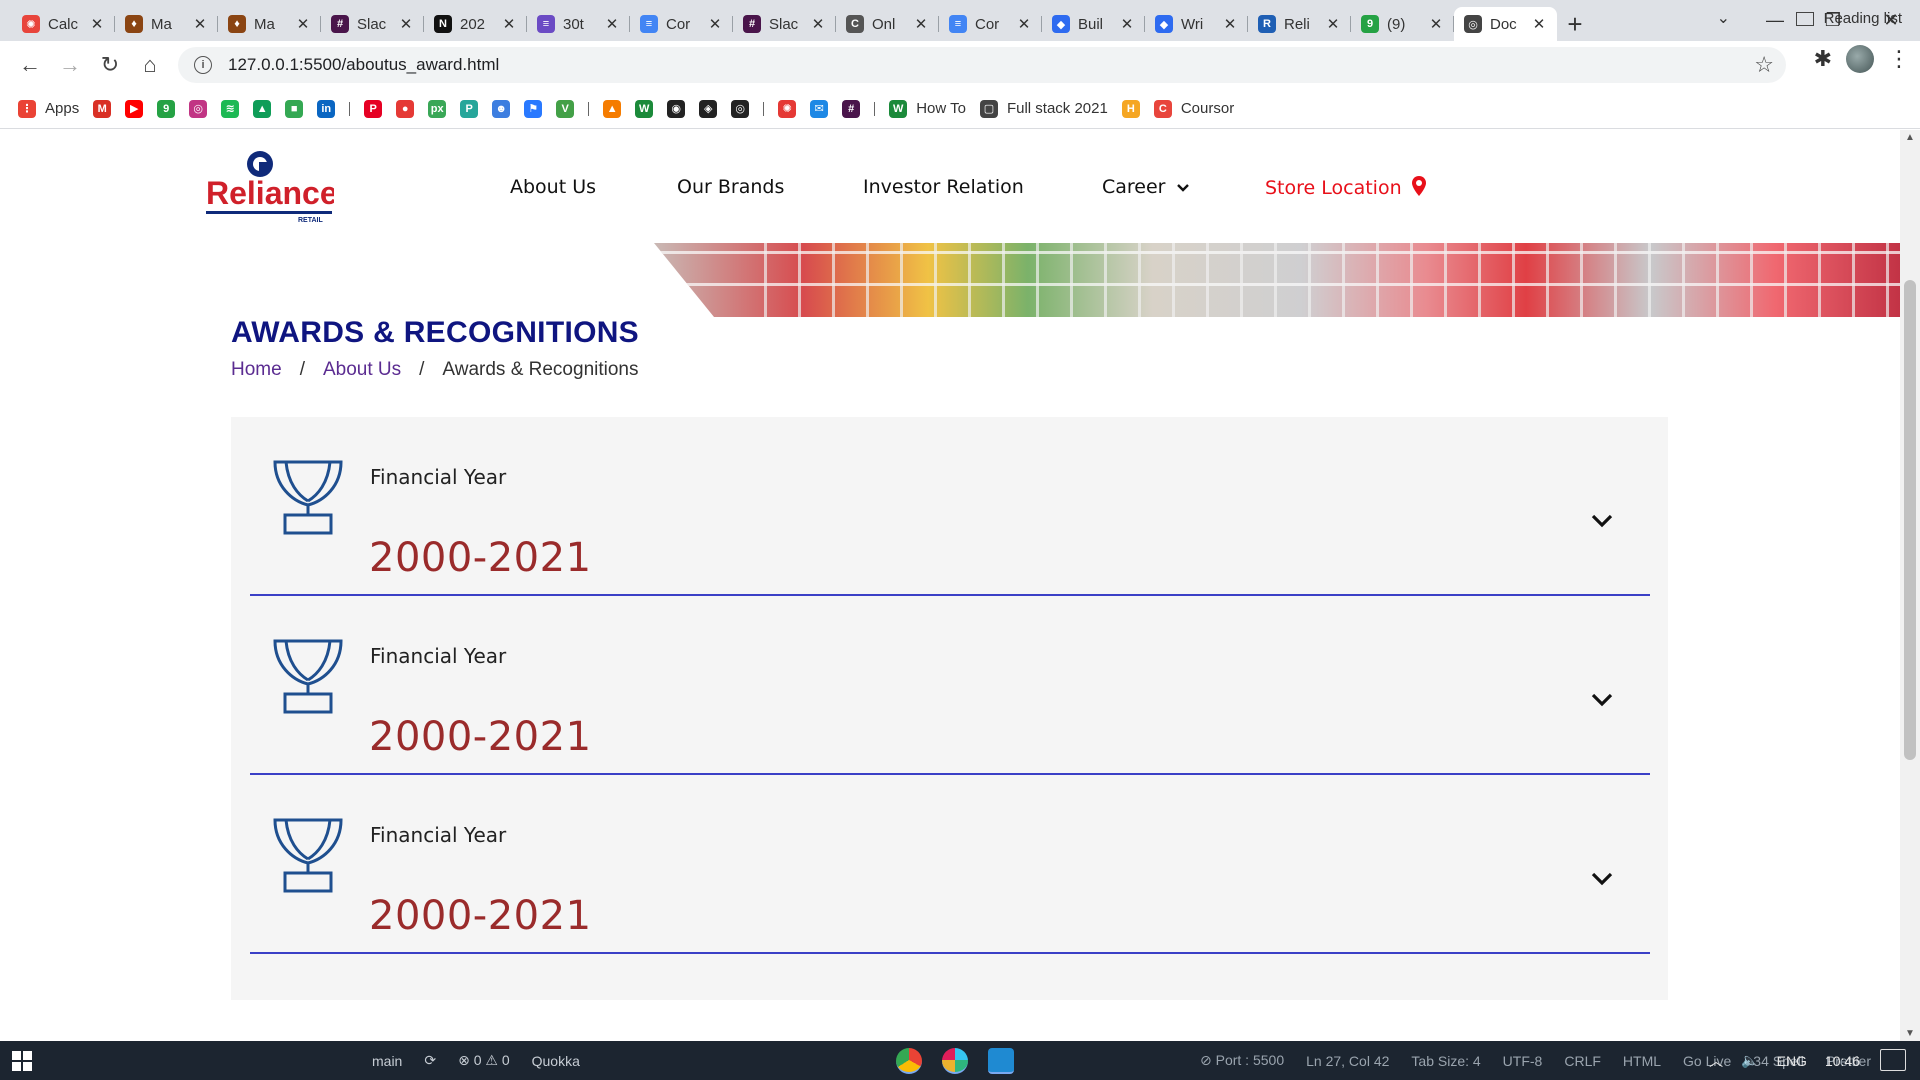 The image size is (1920, 1080). What do you see at coordinates (1043, 108) in the screenshot?
I see `bookmark-item: ▢ Full stack 2021` at bounding box center [1043, 108].